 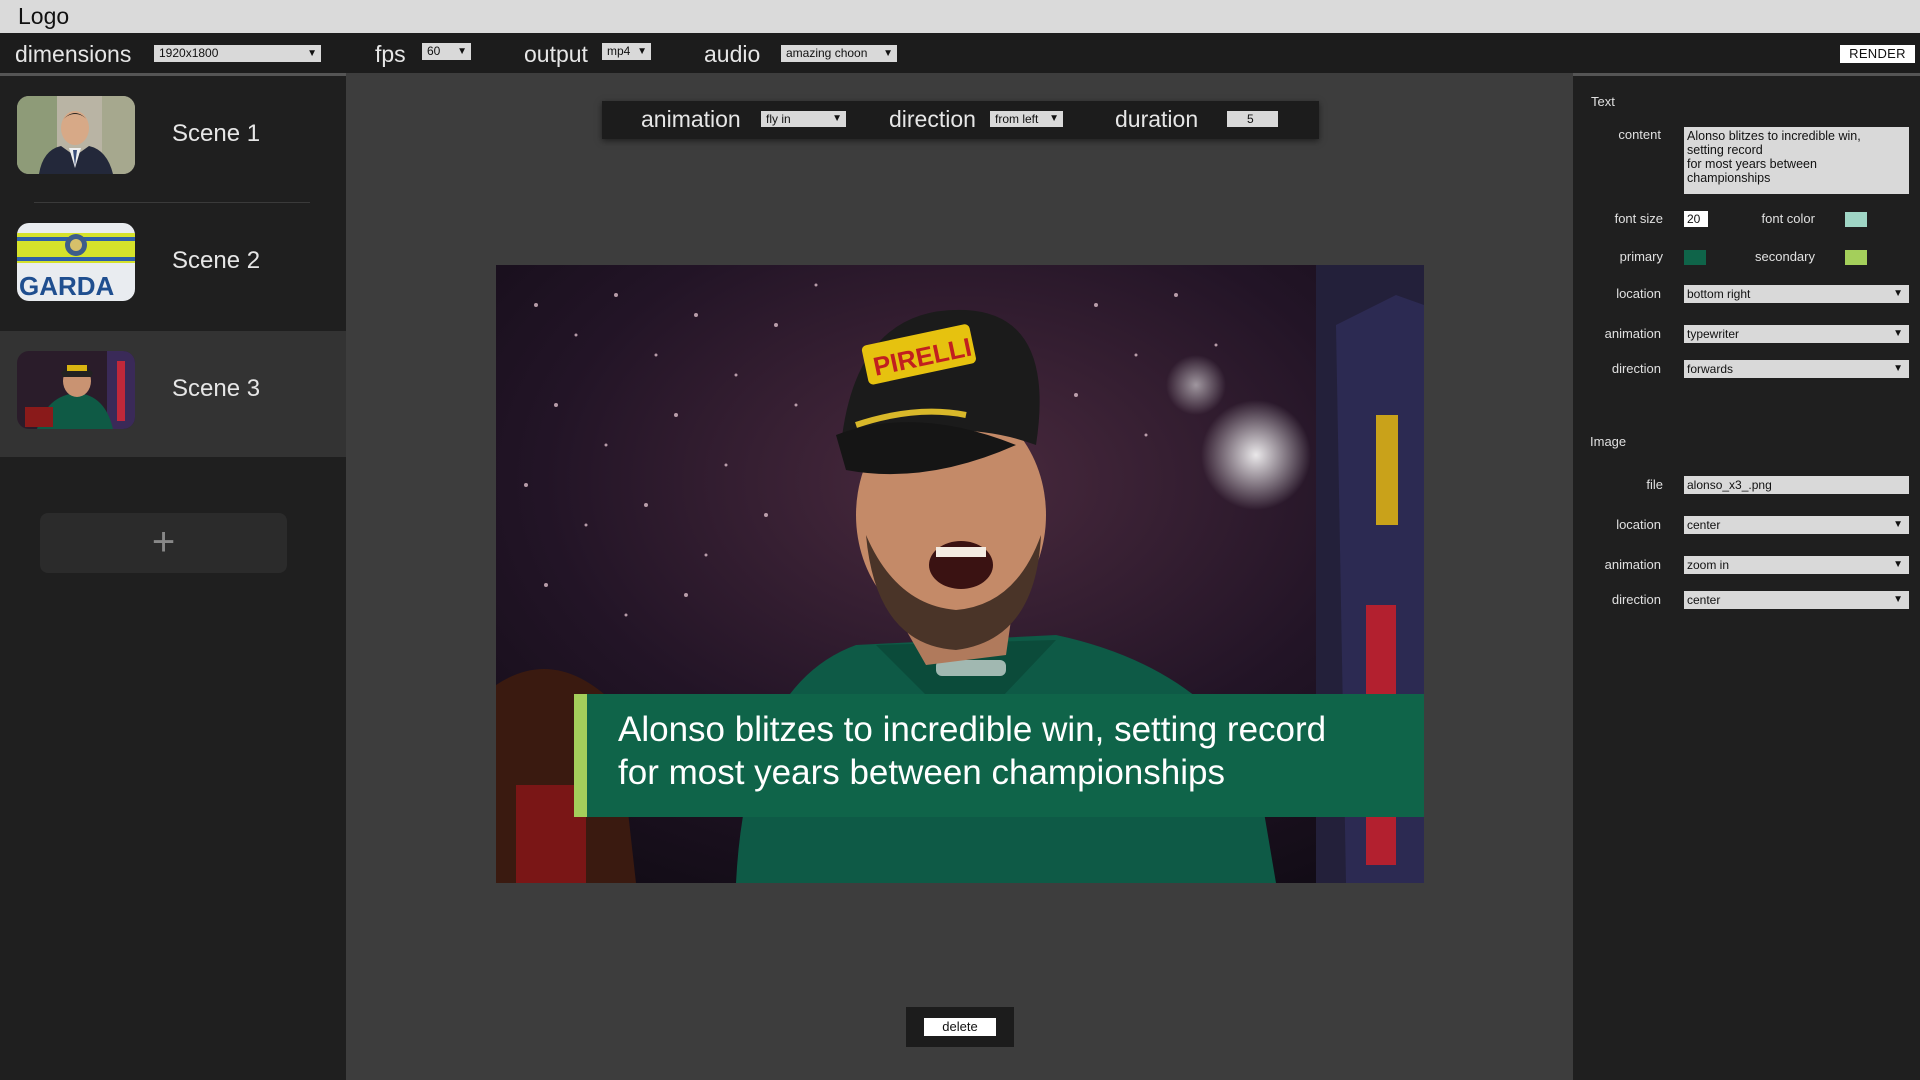 What do you see at coordinates (827, 53) in the screenshot?
I see `audio-value: amazing choon` at bounding box center [827, 53].